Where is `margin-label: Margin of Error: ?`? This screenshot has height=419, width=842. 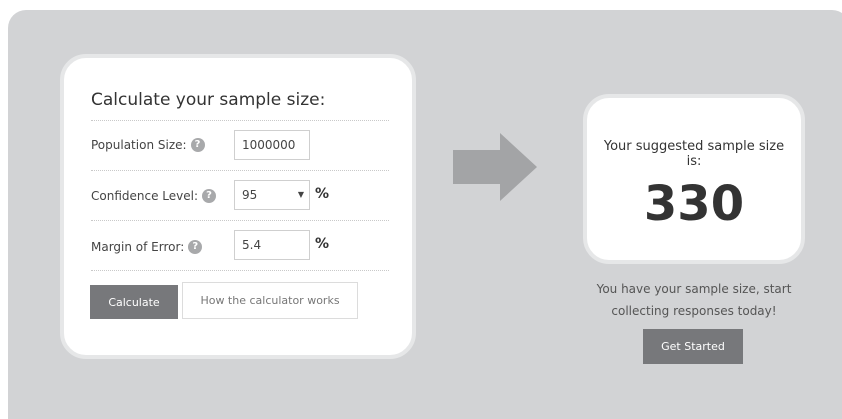
margin-label: Margin of Error: ? is located at coordinates (147, 247).